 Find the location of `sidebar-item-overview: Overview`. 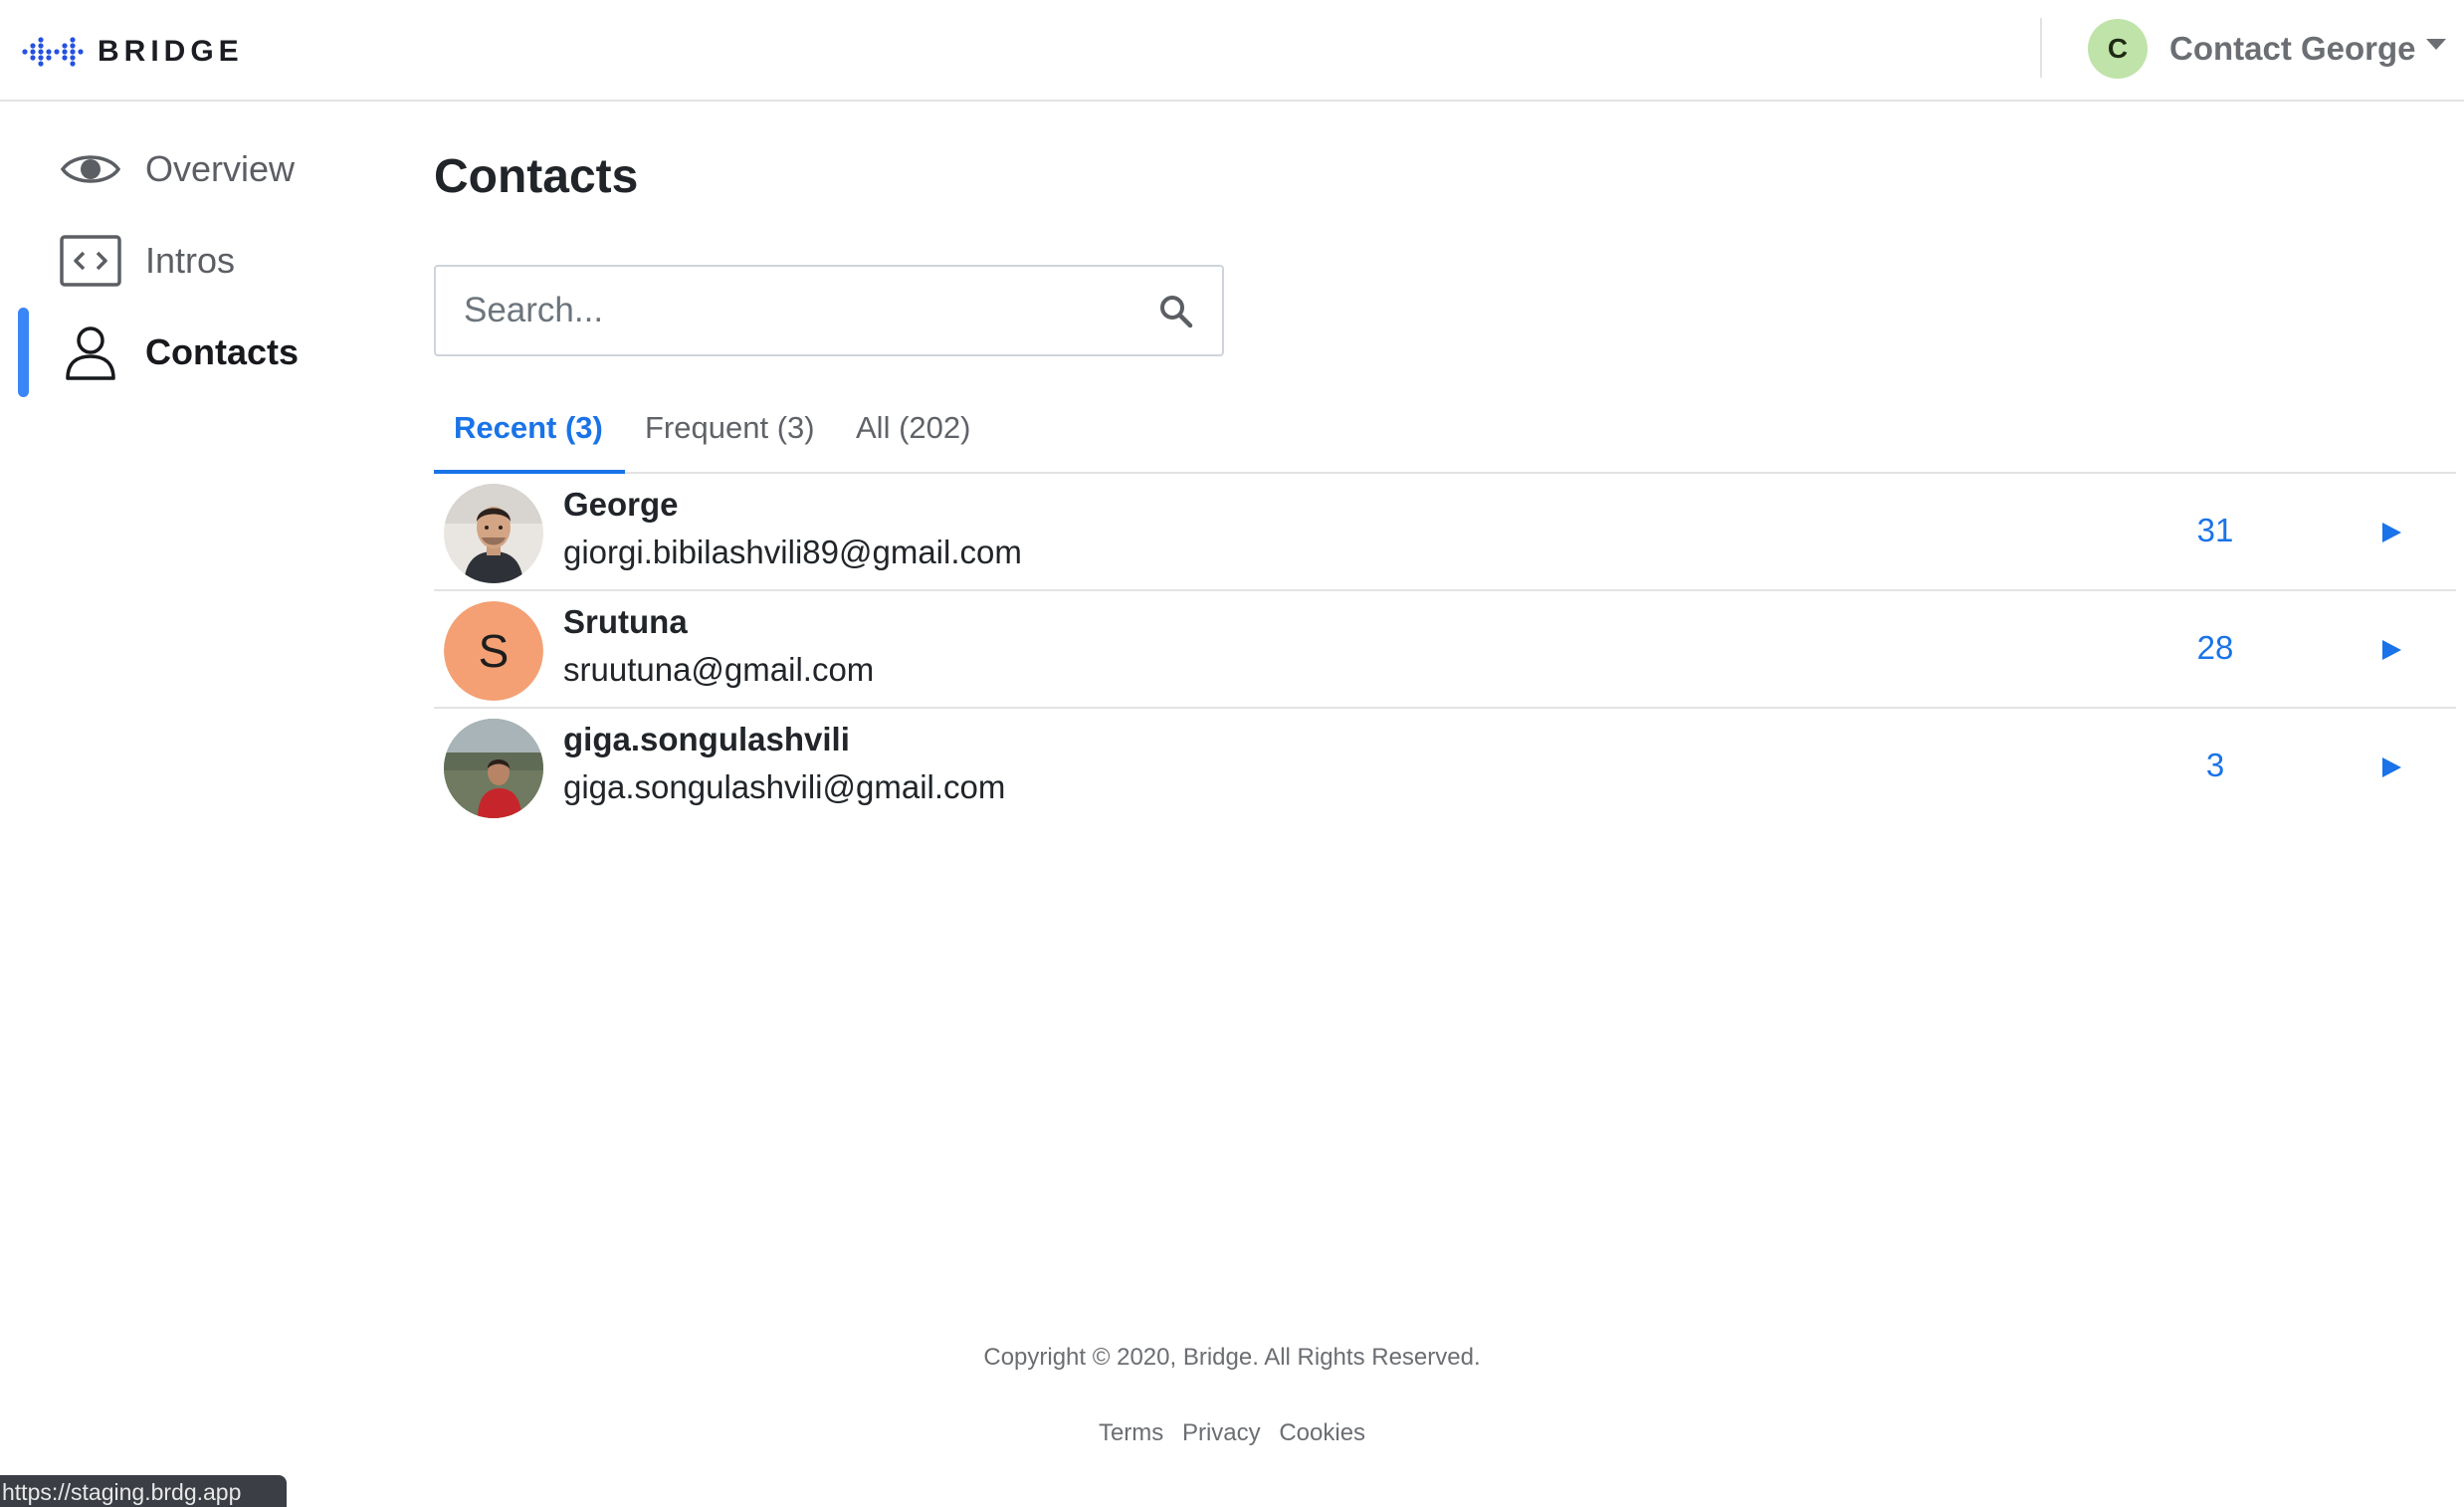

sidebar-item-overview: Overview is located at coordinates (194, 169).